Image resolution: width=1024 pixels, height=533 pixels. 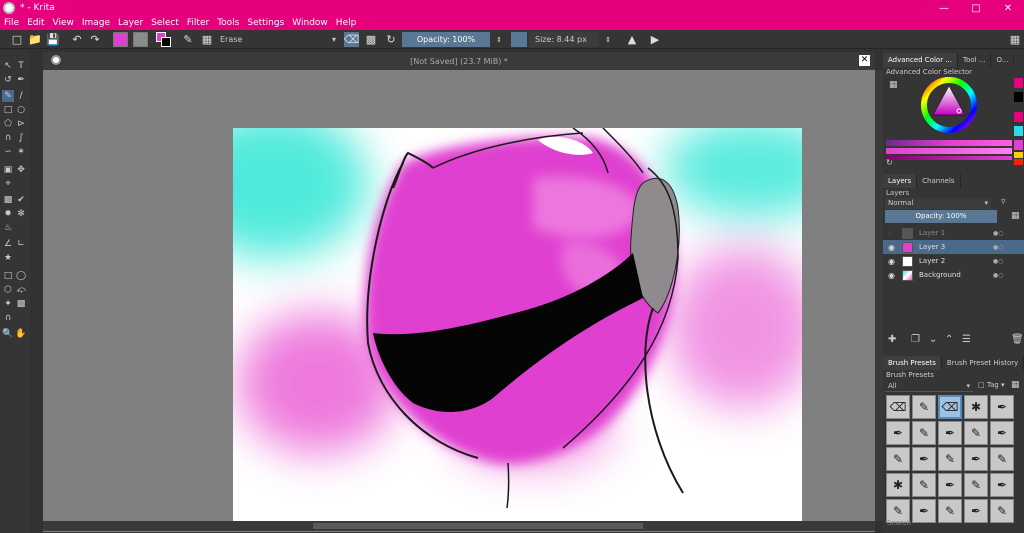 What do you see at coordinates (8, 138) in the screenshot?
I see `bezier-tool-icon: ∩` at bounding box center [8, 138].